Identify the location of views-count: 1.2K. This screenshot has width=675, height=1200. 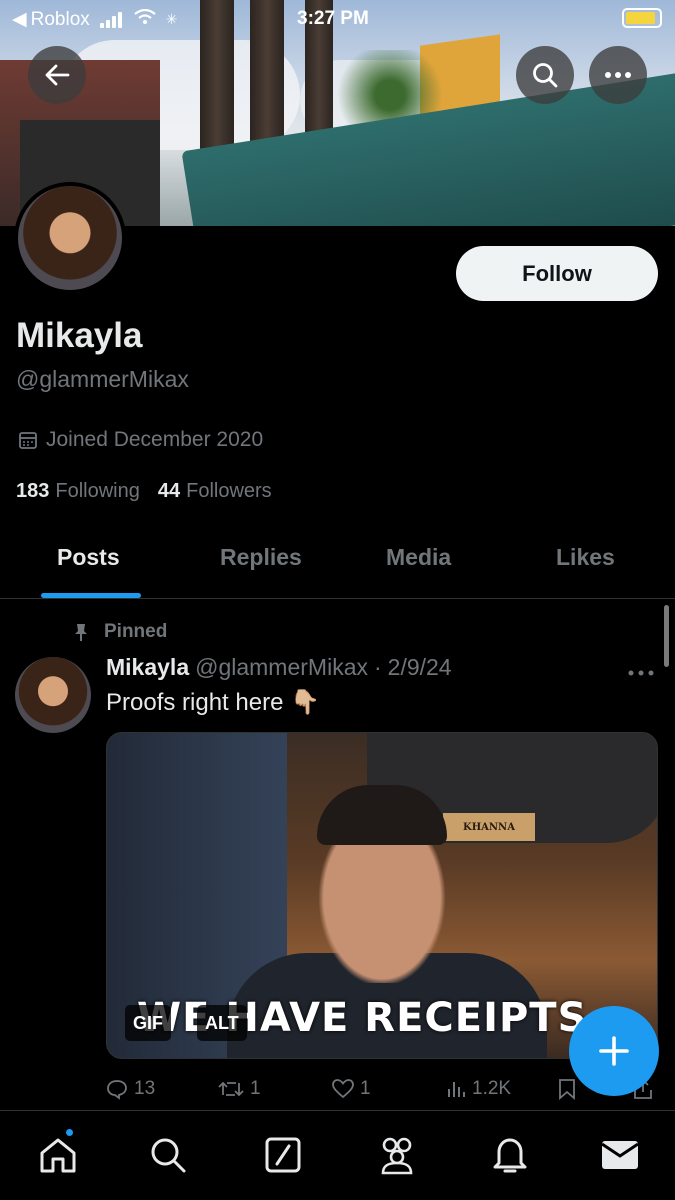
(492, 1088).